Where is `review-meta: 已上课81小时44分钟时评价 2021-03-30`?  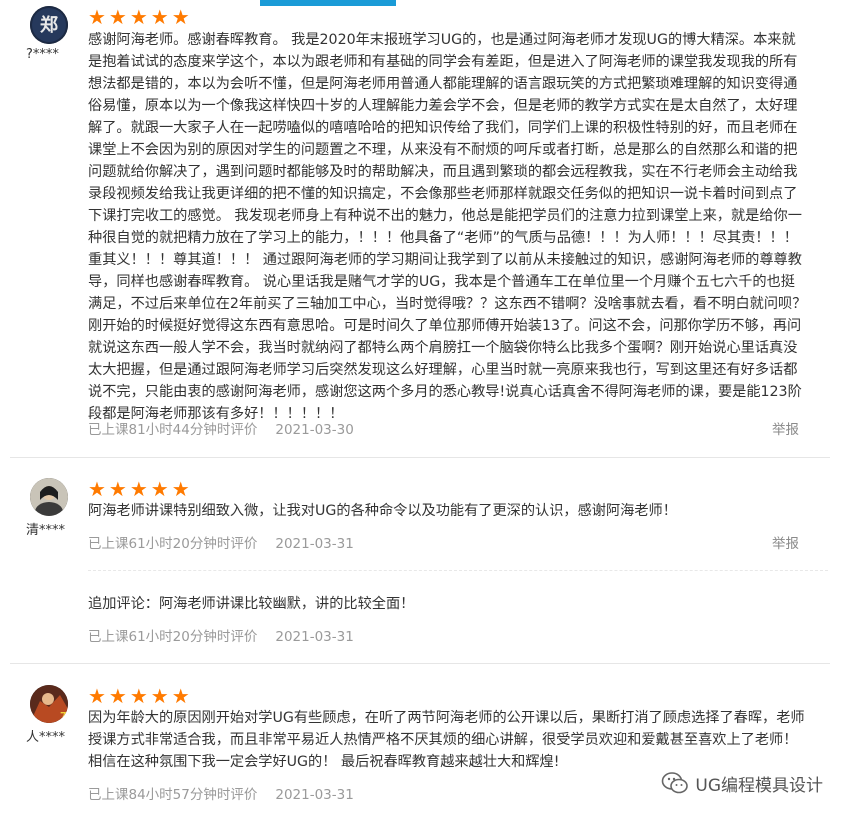
review-meta: 已上课81小时44分钟时评价 2021-03-30 is located at coordinates (221, 428).